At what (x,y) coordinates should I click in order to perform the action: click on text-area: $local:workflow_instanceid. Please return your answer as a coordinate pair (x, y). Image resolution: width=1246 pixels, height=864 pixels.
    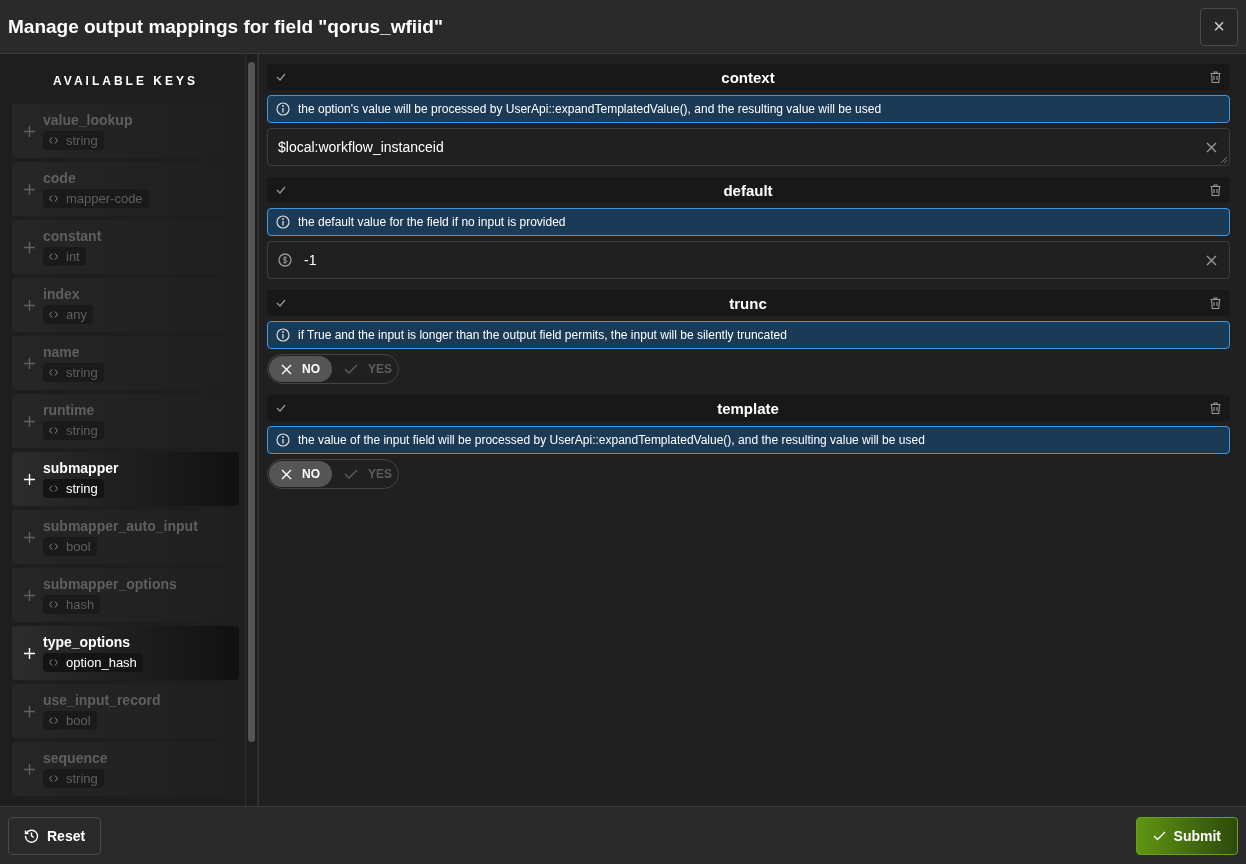
    Looking at the image, I should click on (748, 147).